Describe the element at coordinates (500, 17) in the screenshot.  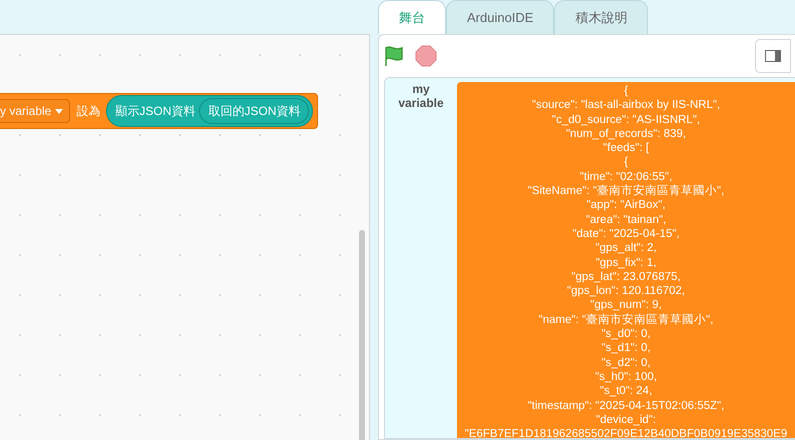
I see `tab: ArduinoIDE` at that location.